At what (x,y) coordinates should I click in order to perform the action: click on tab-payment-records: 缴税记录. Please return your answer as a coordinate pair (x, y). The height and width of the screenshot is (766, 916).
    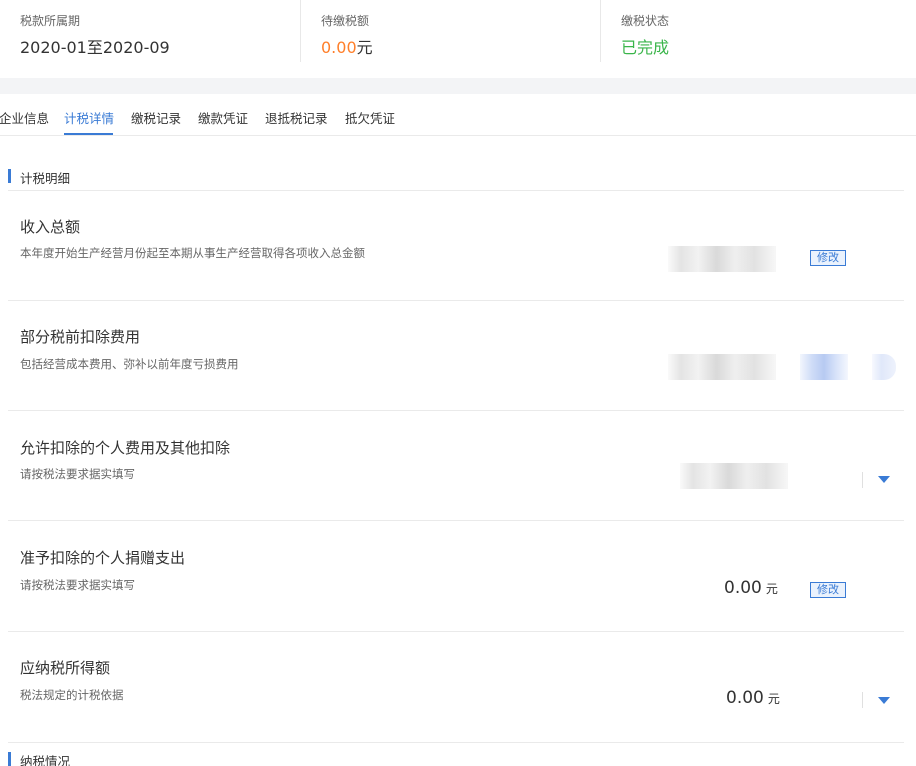
    Looking at the image, I should click on (156, 117).